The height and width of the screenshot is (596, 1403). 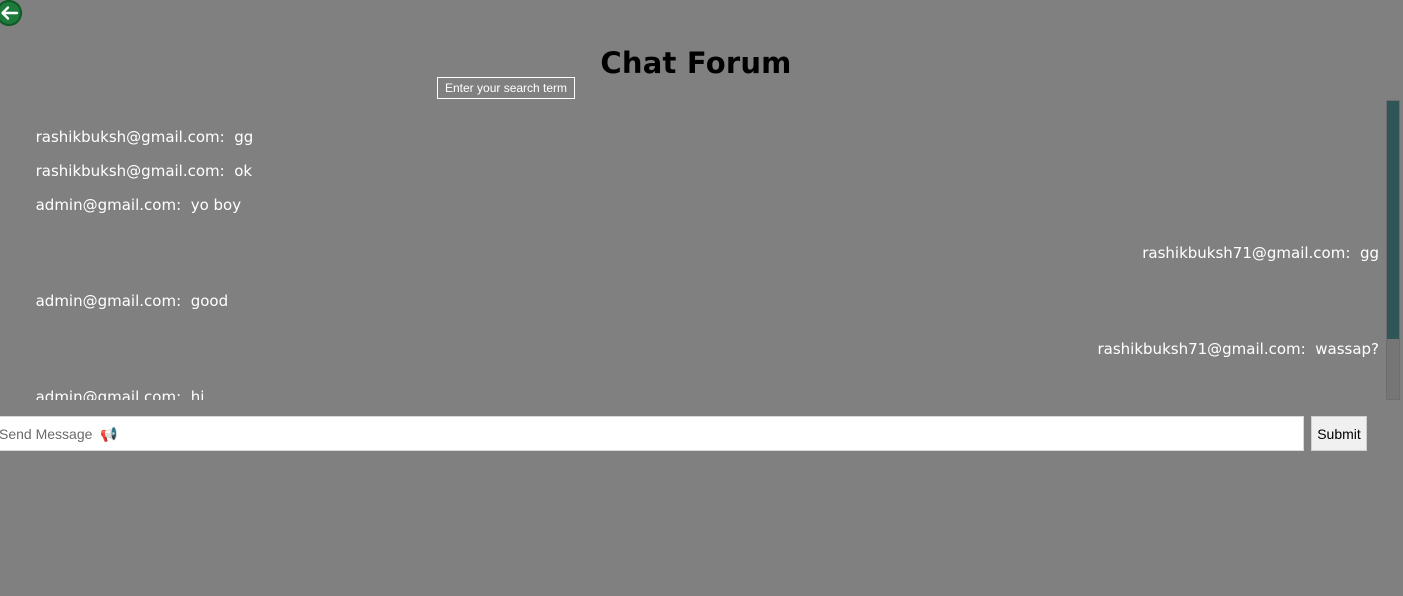 I want to click on message-item: rashikbuksh71@gmail.com: wassap?, so click(x=1224, y=349).